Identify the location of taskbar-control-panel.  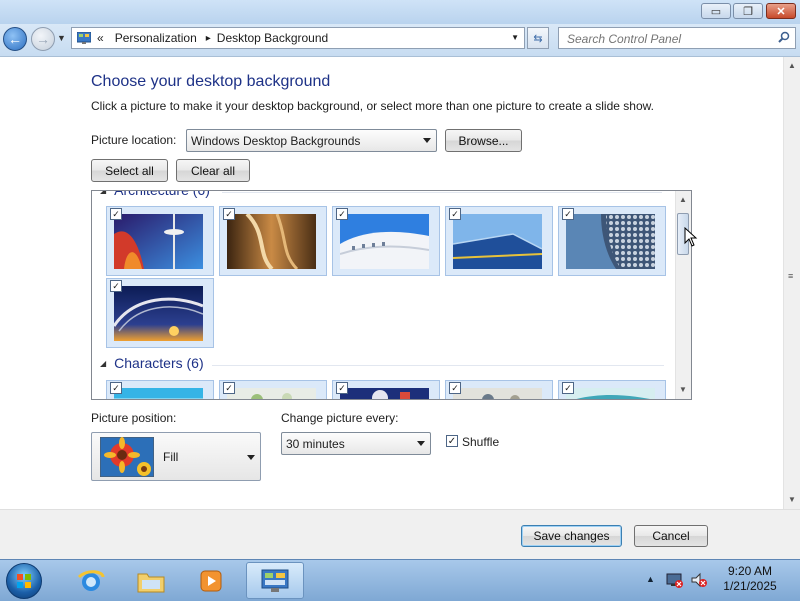
(275, 580).